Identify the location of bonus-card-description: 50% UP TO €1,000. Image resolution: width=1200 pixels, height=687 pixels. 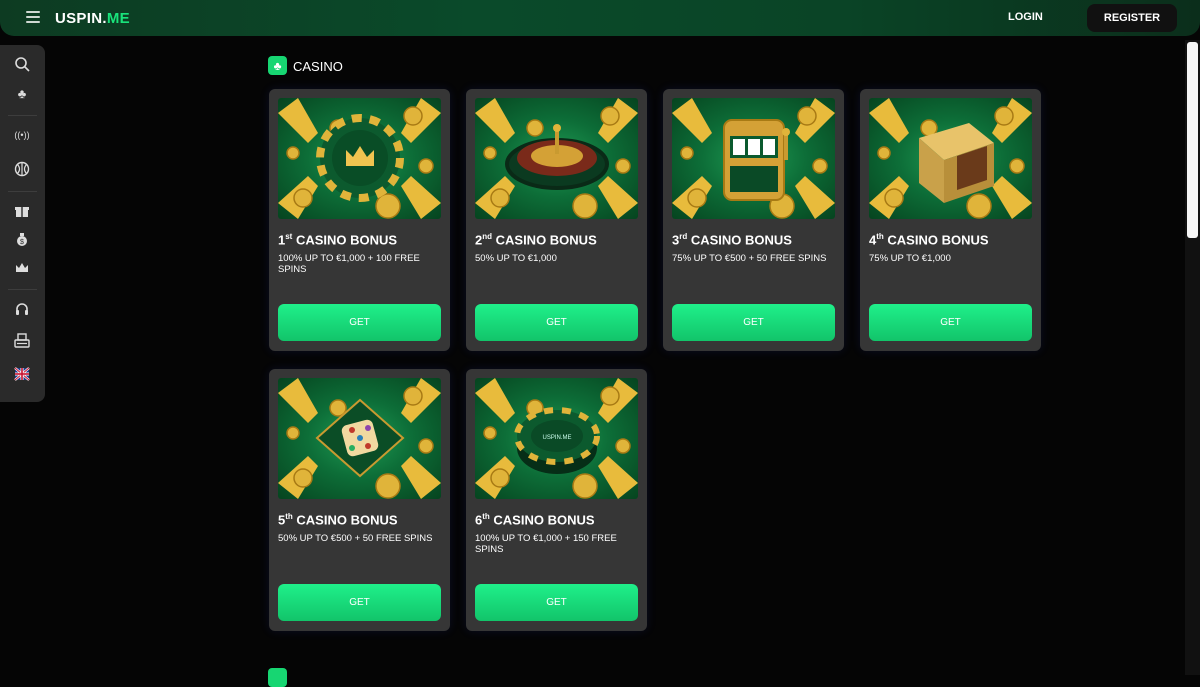
(516, 258).